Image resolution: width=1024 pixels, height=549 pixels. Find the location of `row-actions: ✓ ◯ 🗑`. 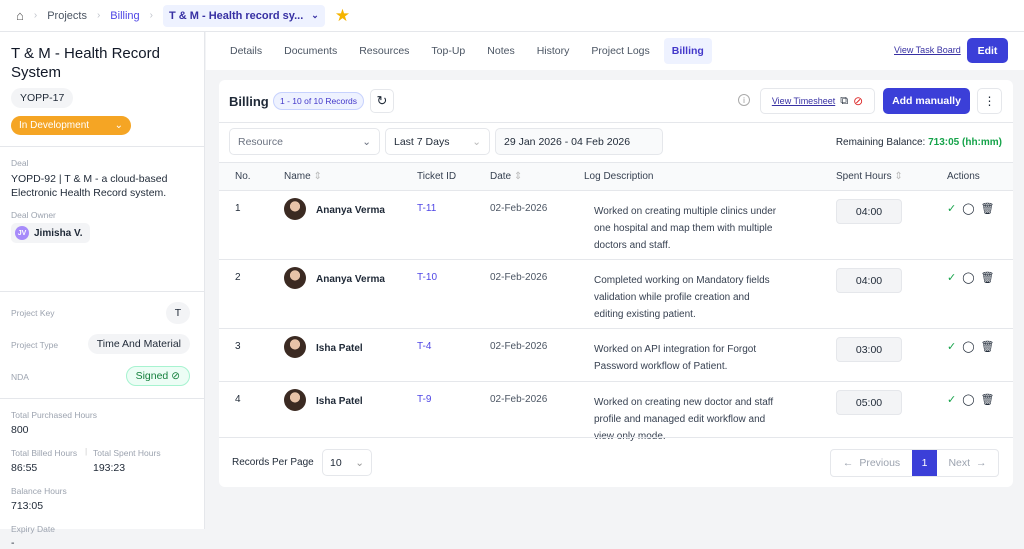

row-actions: ✓ ◯ 🗑 is located at coordinates (971, 208).